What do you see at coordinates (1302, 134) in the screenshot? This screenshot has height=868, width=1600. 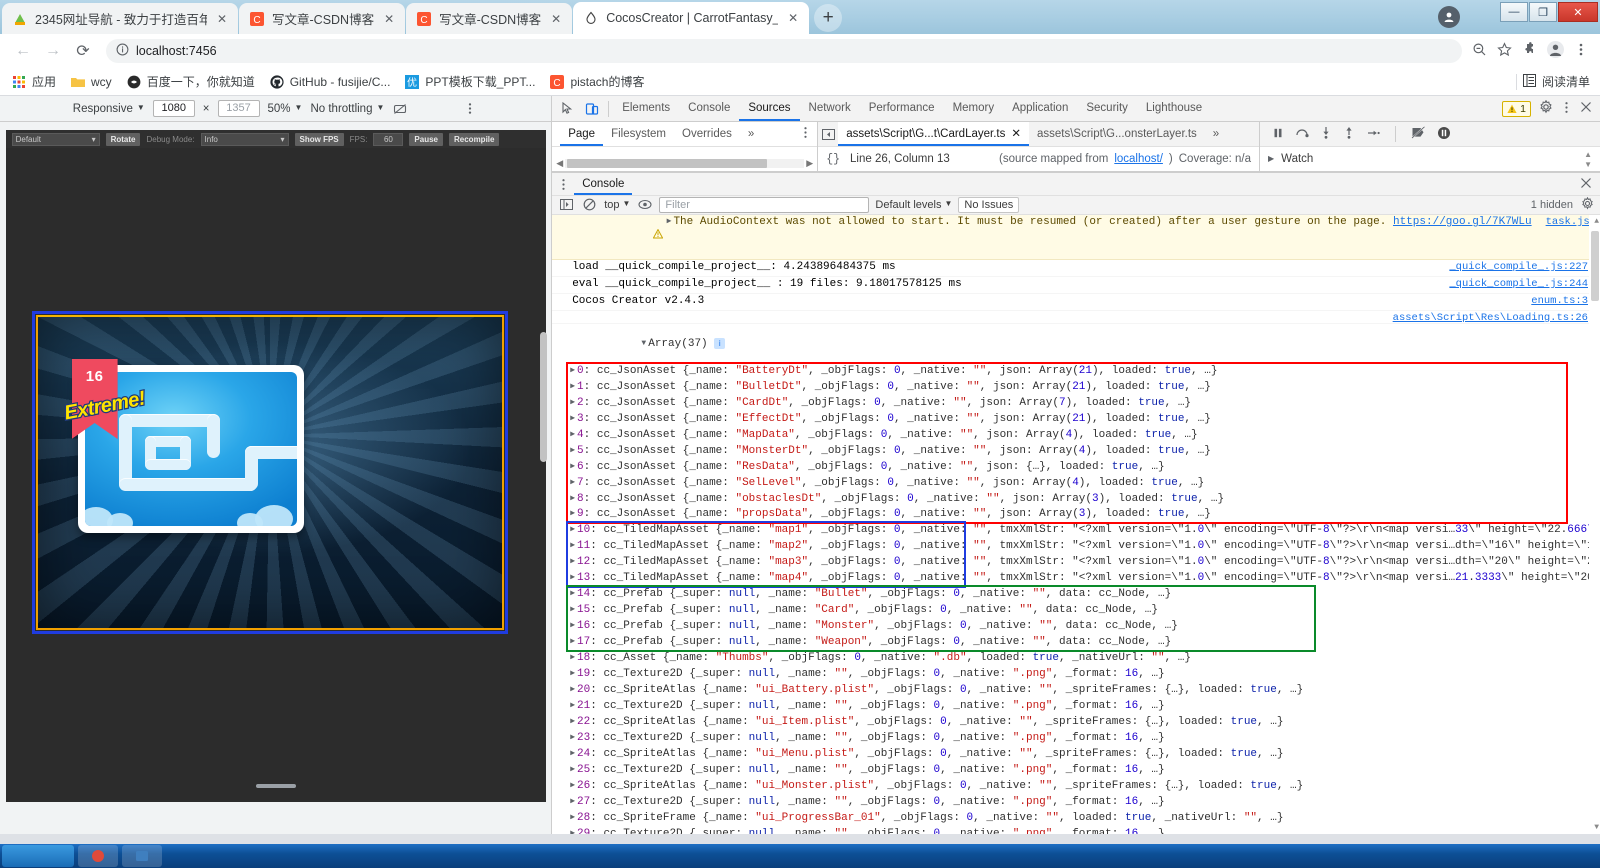 I see `step-over-icon` at bounding box center [1302, 134].